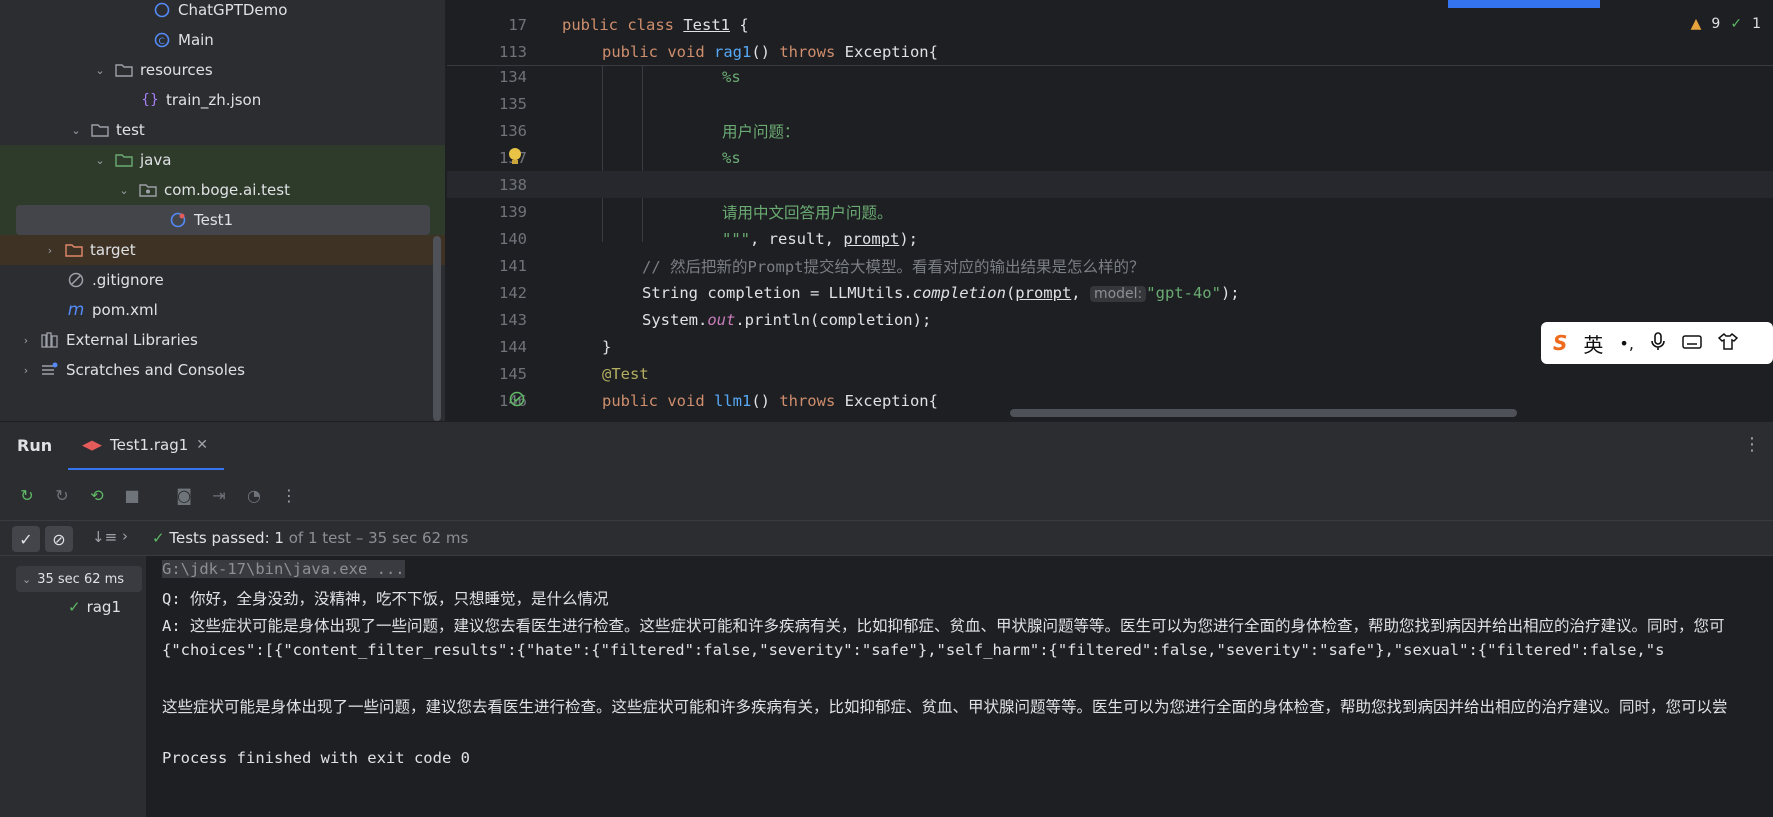 Image resolution: width=1773 pixels, height=817 pixels. Describe the element at coordinates (1110, 24) in the screenshot. I see `sticky-line: 17 public class Test1 {` at that location.